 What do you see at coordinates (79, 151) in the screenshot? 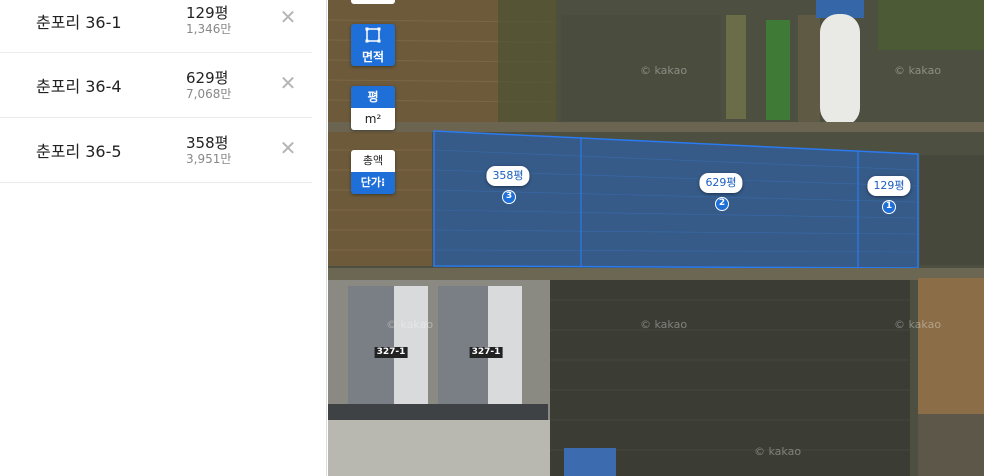
I see `parcel-name: 춘포리 36-5` at bounding box center [79, 151].